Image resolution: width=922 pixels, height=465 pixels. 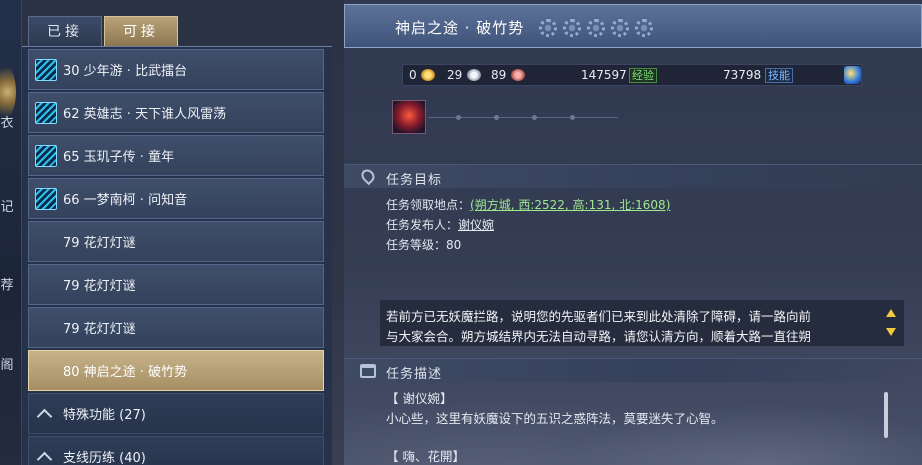 I want to click on quest-item: 62 英雄志 · 天下谁人风雷荡, so click(x=176, y=112).